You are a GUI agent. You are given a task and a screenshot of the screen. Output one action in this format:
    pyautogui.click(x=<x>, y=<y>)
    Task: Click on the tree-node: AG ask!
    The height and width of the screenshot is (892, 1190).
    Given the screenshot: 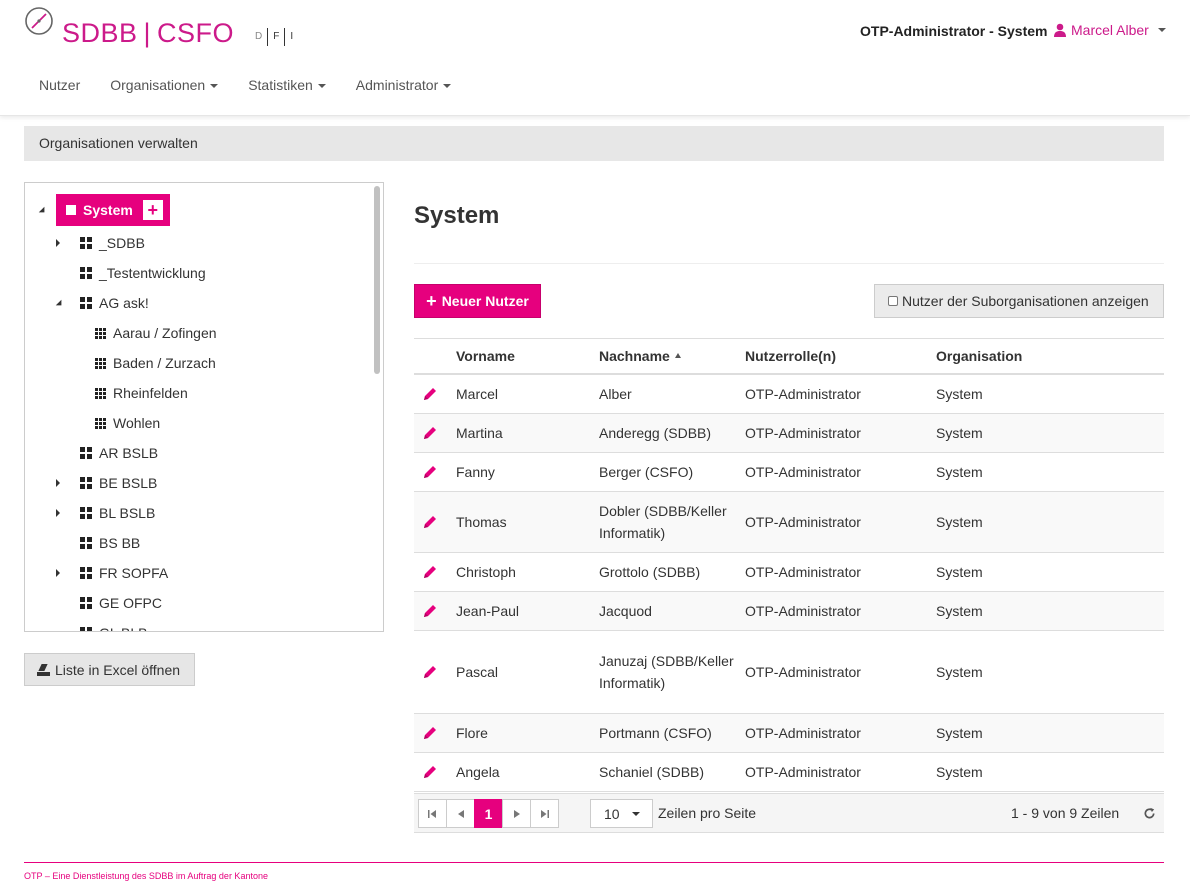 What is the action you would take?
    pyautogui.click(x=114, y=303)
    